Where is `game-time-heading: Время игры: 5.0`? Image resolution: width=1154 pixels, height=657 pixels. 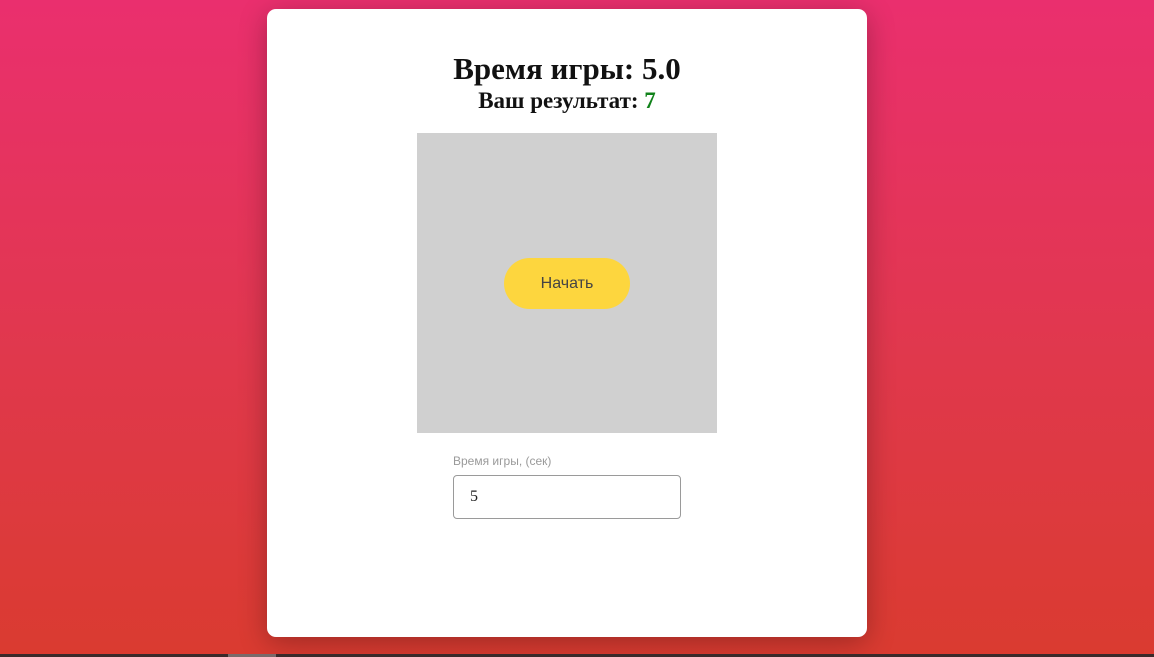 game-time-heading: Время игры: 5.0 is located at coordinates (567, 69).